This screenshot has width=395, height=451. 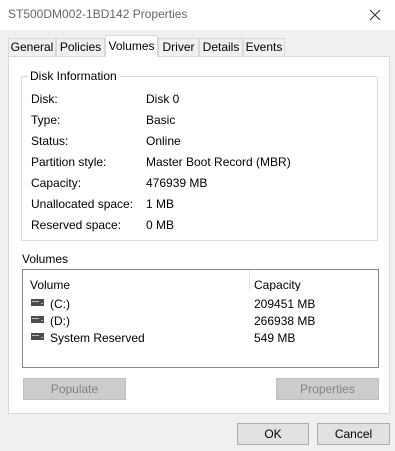 I want to click on volume-name: (D:), so click(x=60, y=321).